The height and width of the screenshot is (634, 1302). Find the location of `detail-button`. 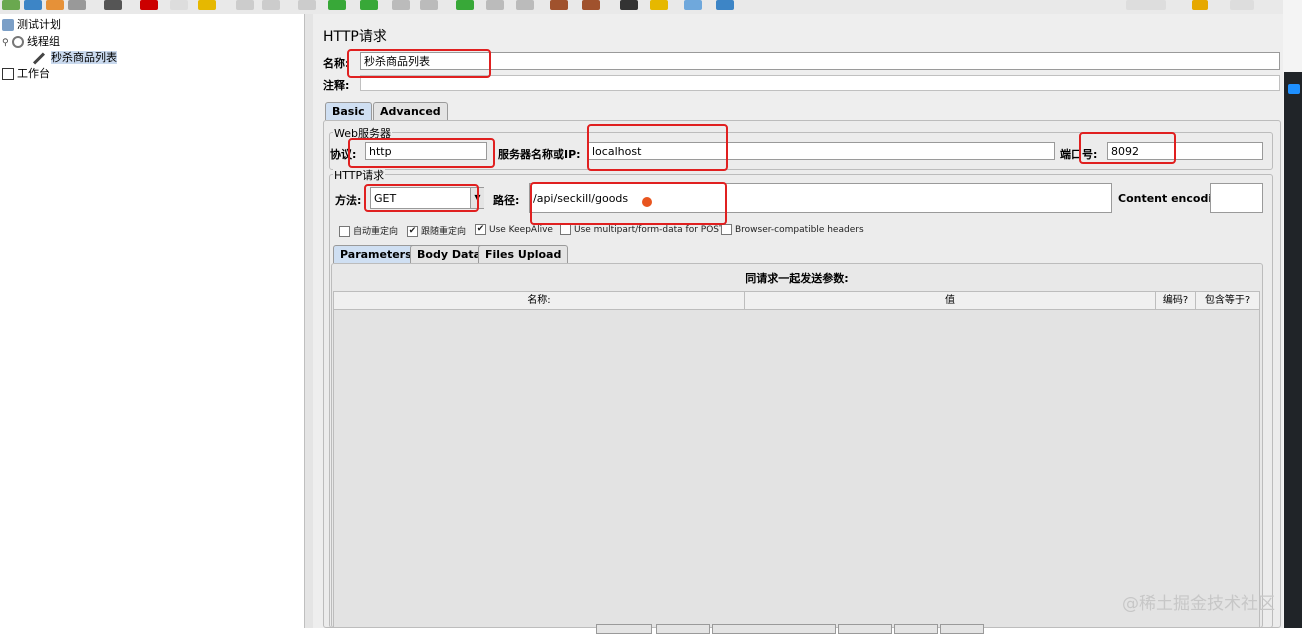

detail-button is located at coordinates (624, 629).